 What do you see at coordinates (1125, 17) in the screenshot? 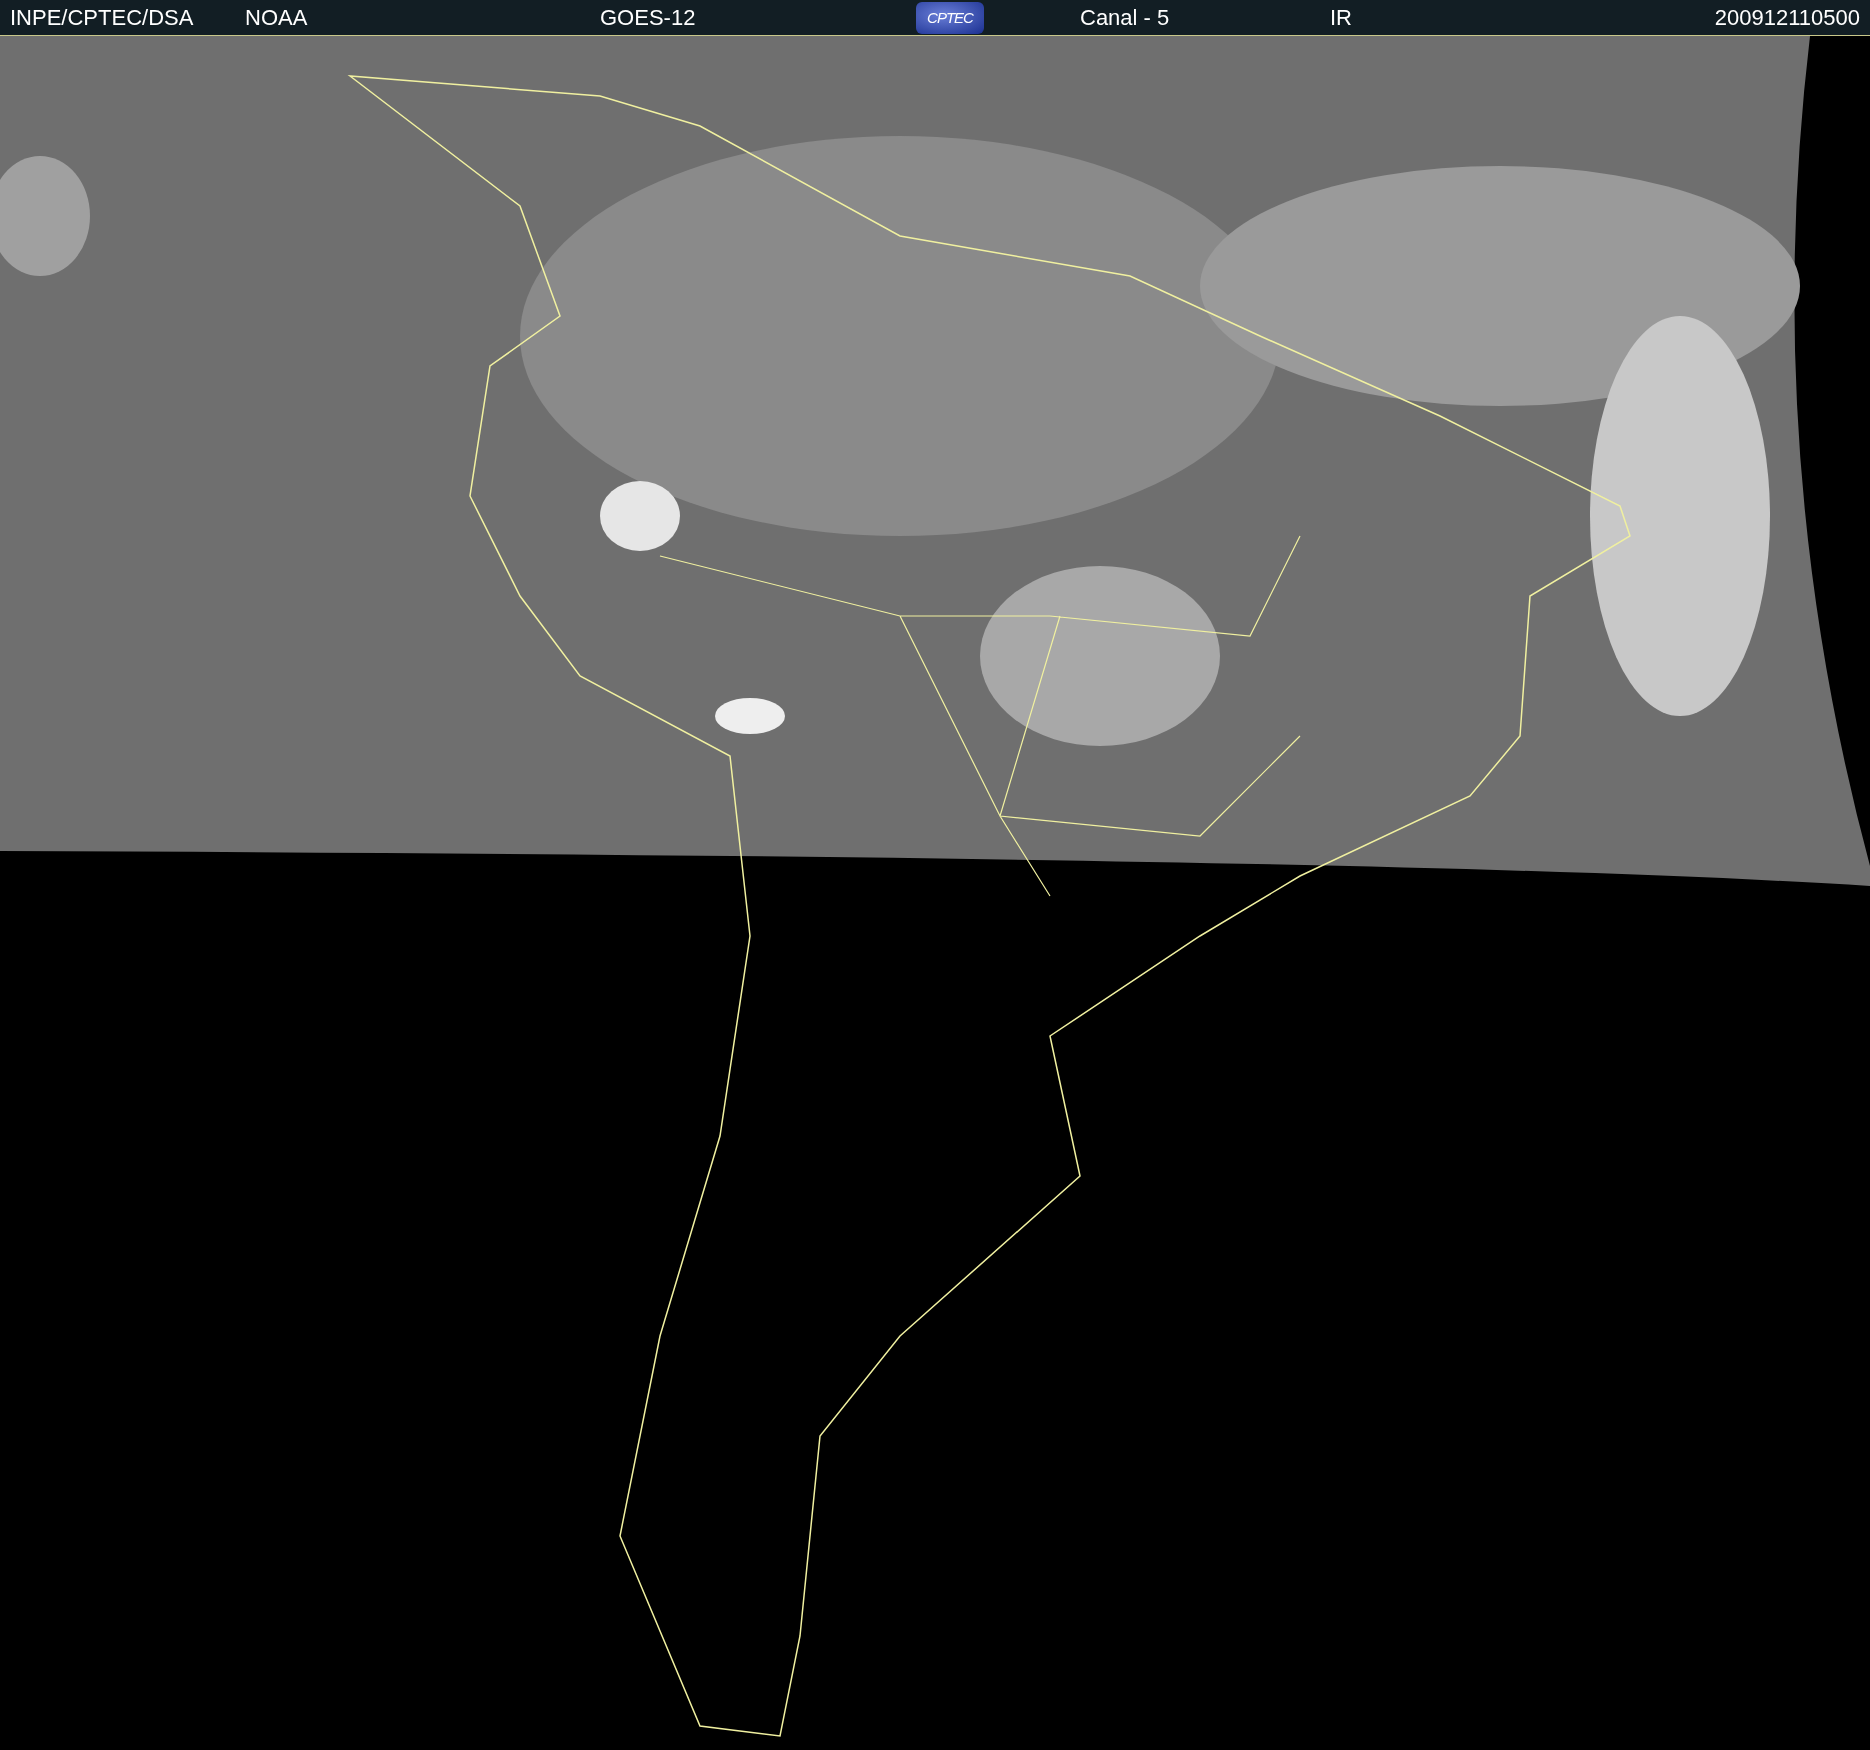
I see `channel-label: Canal - 5` at bounding box center [1125, 17].